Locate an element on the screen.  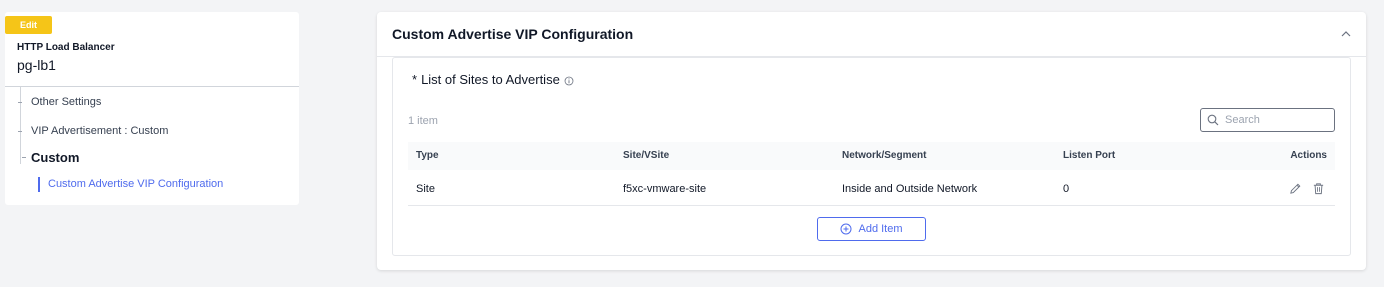
edit-icon is located at coordinates (1295, 188).